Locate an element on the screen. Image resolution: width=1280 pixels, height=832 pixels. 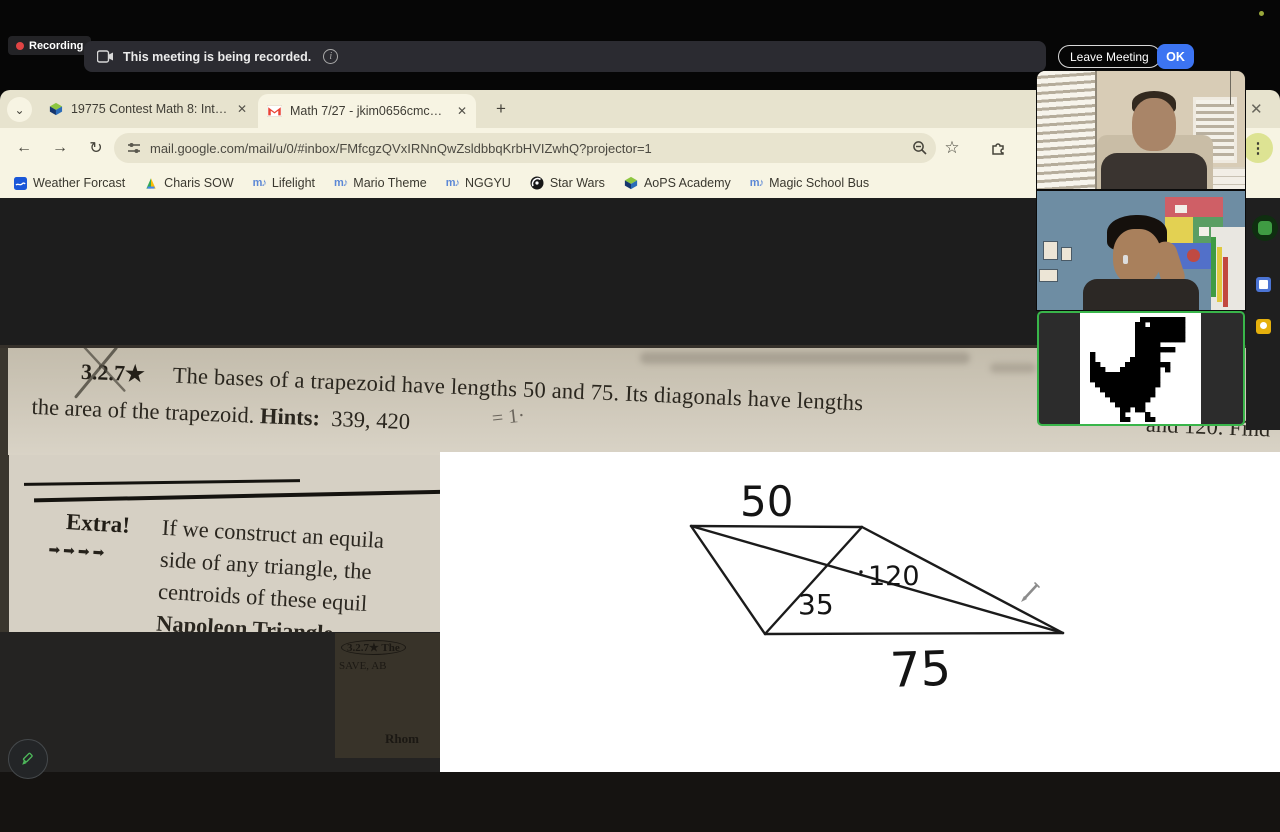
arrows-icon: ➡➡➡➡ is located at coordinates (77, 552).